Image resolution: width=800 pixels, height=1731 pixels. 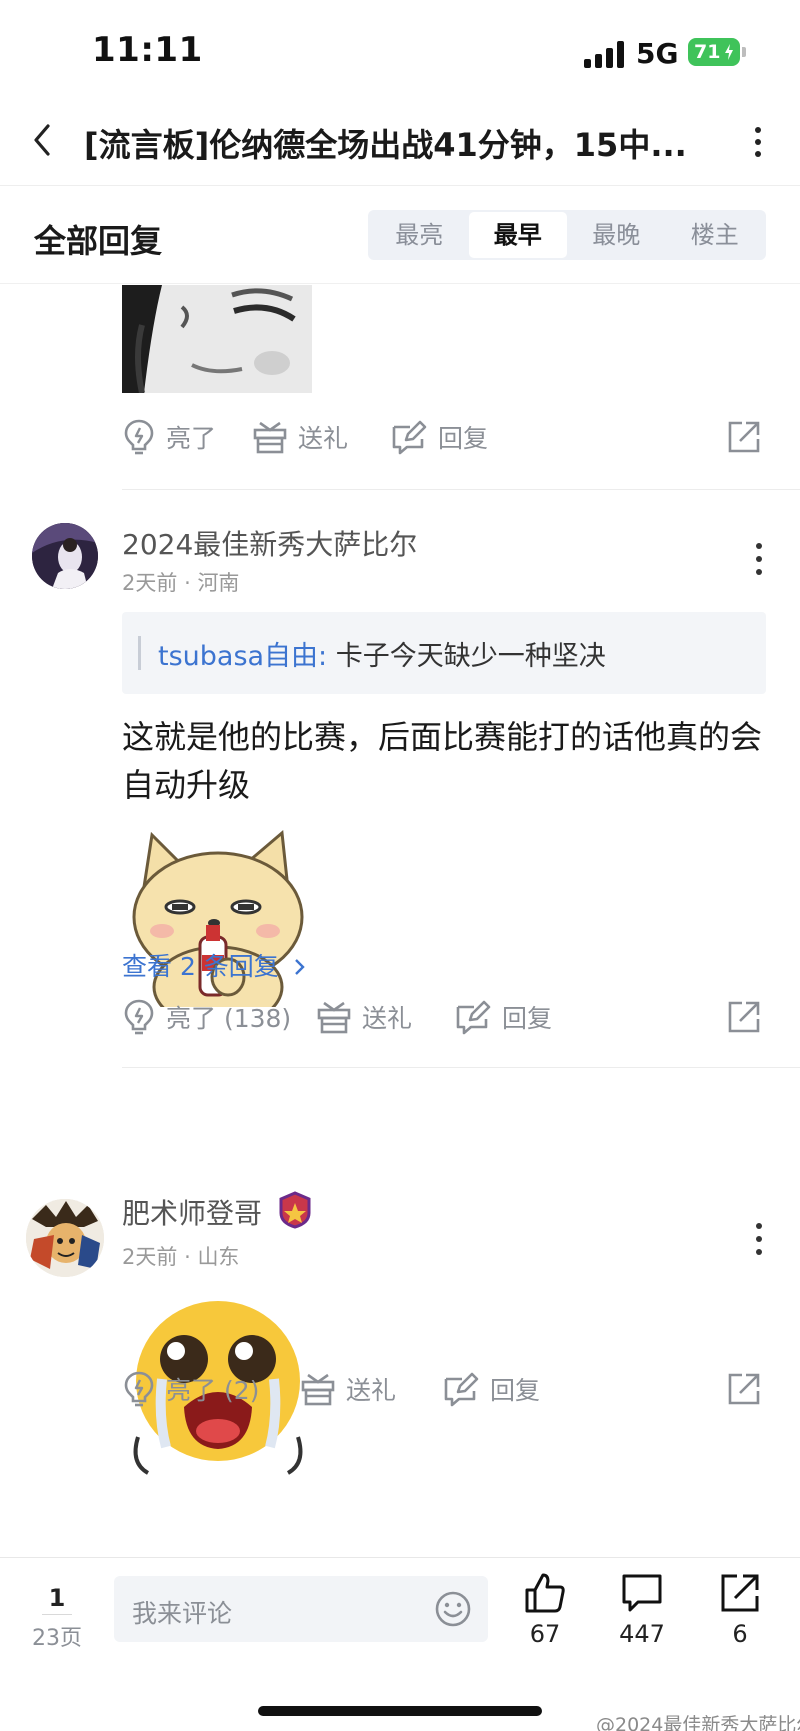 What do you see at coordinates (147, 50) in the screenshot?
I see `status-time: 11:11` at bounding box center [147, 50].